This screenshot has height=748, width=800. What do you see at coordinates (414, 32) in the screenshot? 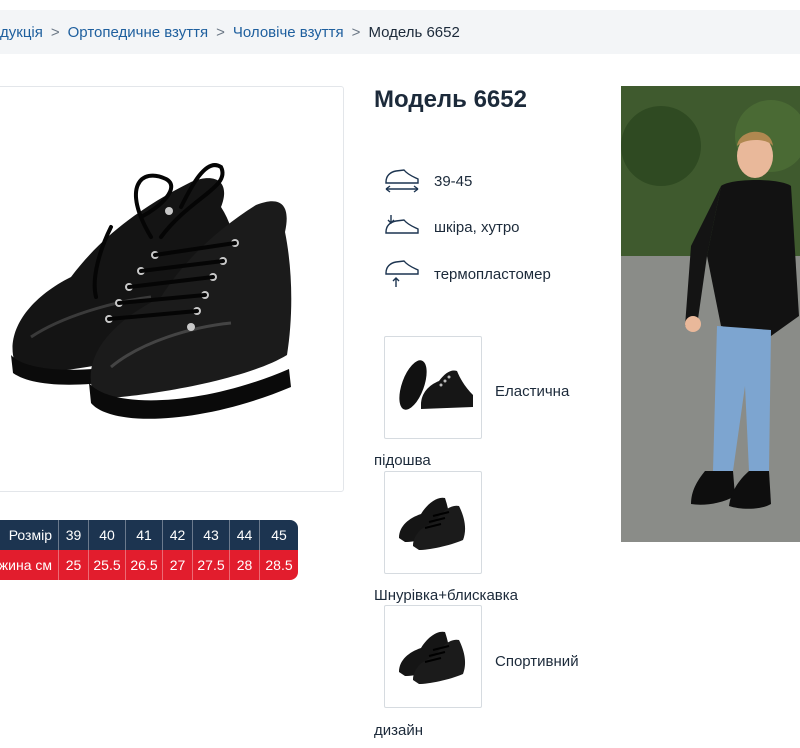
I see `breadcrumb-current: Модель 6652` at bounding box center [414, 32].